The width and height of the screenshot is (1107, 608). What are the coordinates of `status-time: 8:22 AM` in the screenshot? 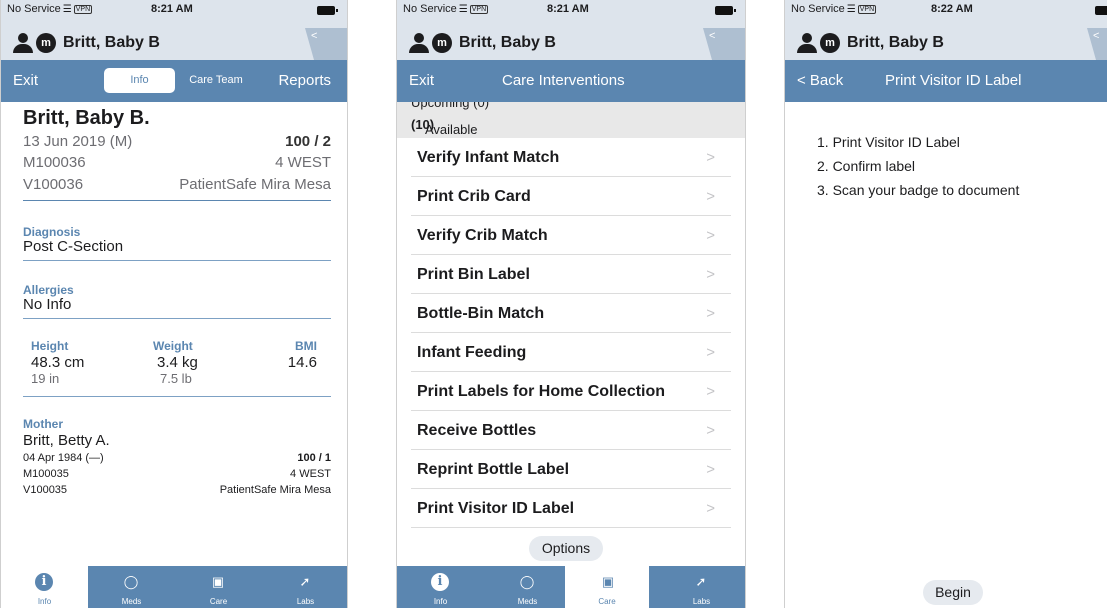 It's located at (952, 9).